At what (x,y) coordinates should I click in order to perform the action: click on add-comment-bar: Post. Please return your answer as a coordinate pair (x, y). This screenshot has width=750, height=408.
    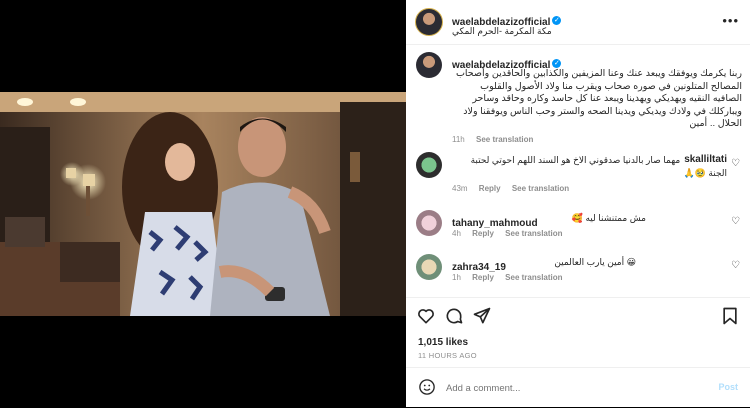
    Looking at the image, I should click on (578, 387).